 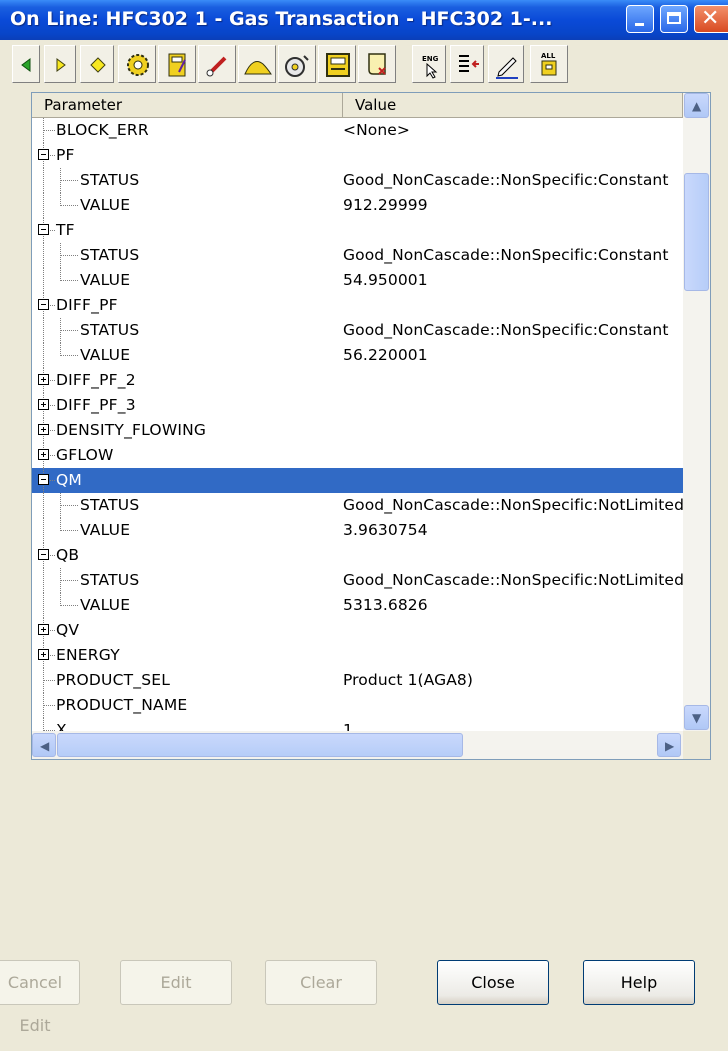 I want to click on close-button: Close, so click(x=493, y=982).